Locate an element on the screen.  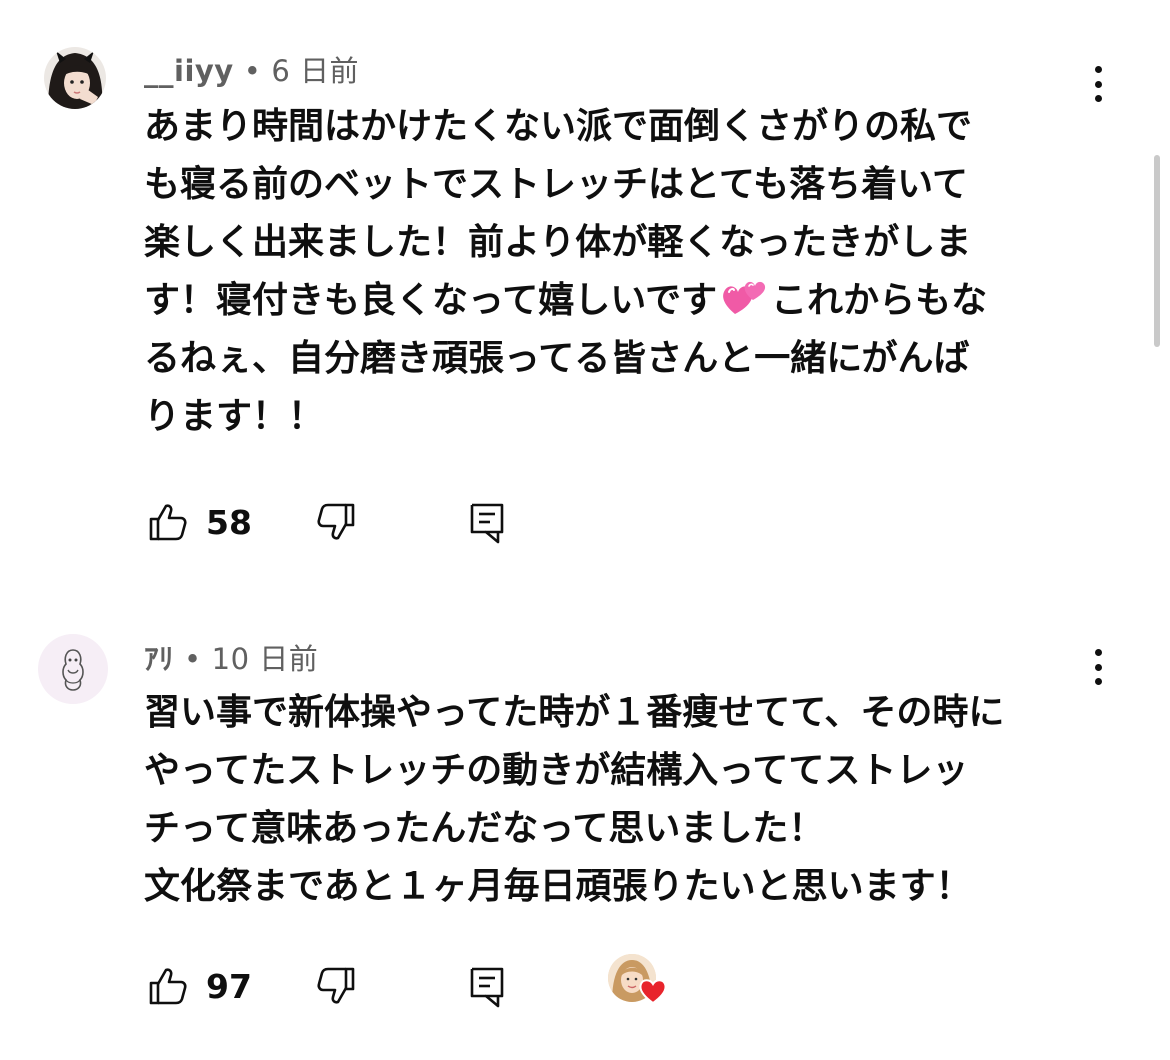
comment-line-segment: す！寝付きも良くなって嬉しいです is located at coordinates (431, 300).